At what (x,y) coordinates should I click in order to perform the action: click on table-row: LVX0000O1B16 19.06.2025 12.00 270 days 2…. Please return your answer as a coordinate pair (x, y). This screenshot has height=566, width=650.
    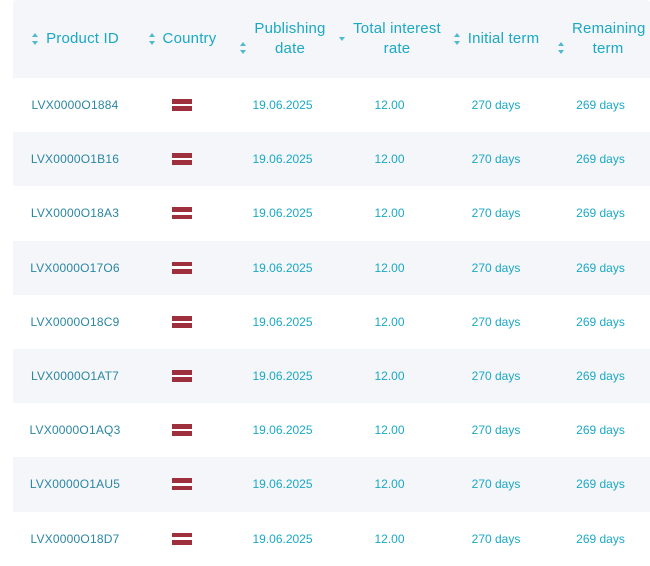
    Looking at the image, I should click on (331, 159).